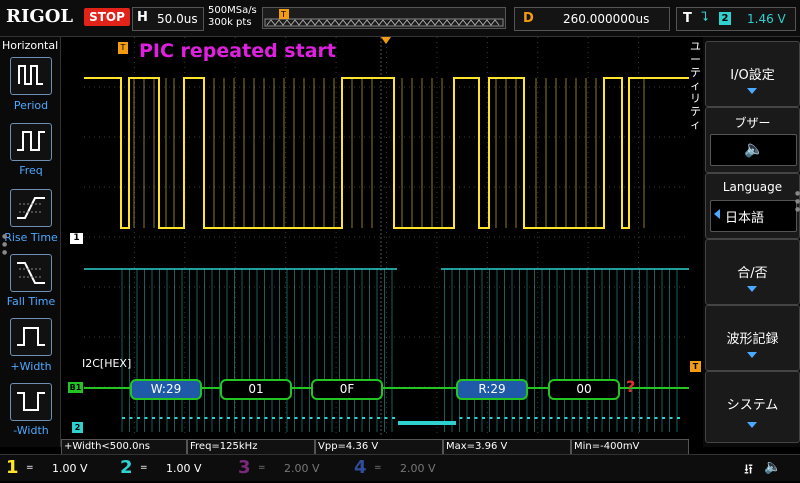 This screenshot has height=483, width=800. I want to click on svg-text: T, so click(283, 14).